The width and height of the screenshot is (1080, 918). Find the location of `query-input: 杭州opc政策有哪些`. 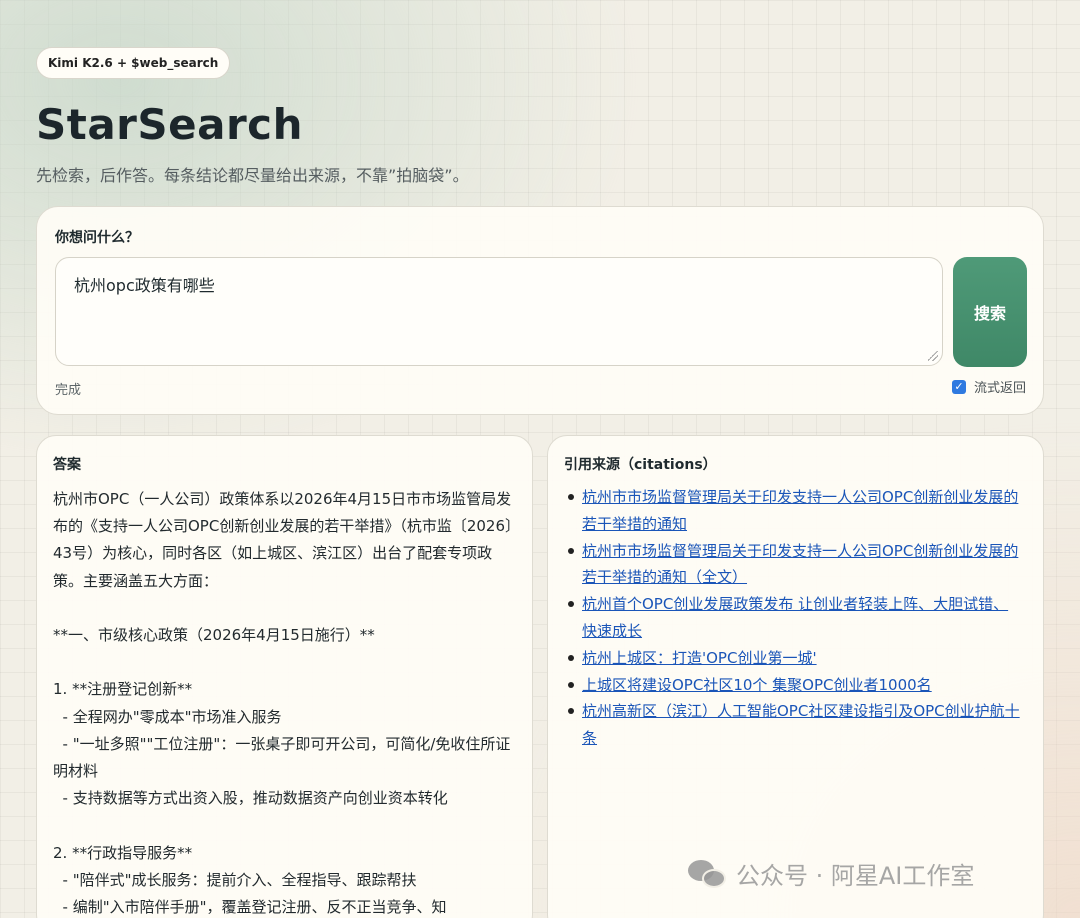

query-input: 杭州opc政策有哪些 is located at coordinates (499, 311).